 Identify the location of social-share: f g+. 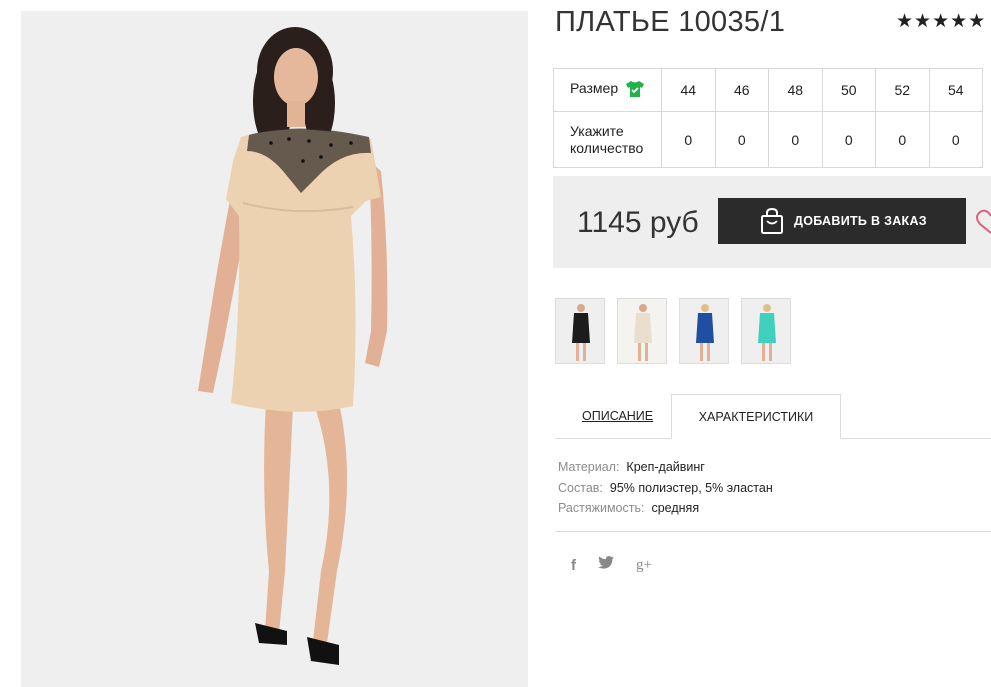
(611, 565).